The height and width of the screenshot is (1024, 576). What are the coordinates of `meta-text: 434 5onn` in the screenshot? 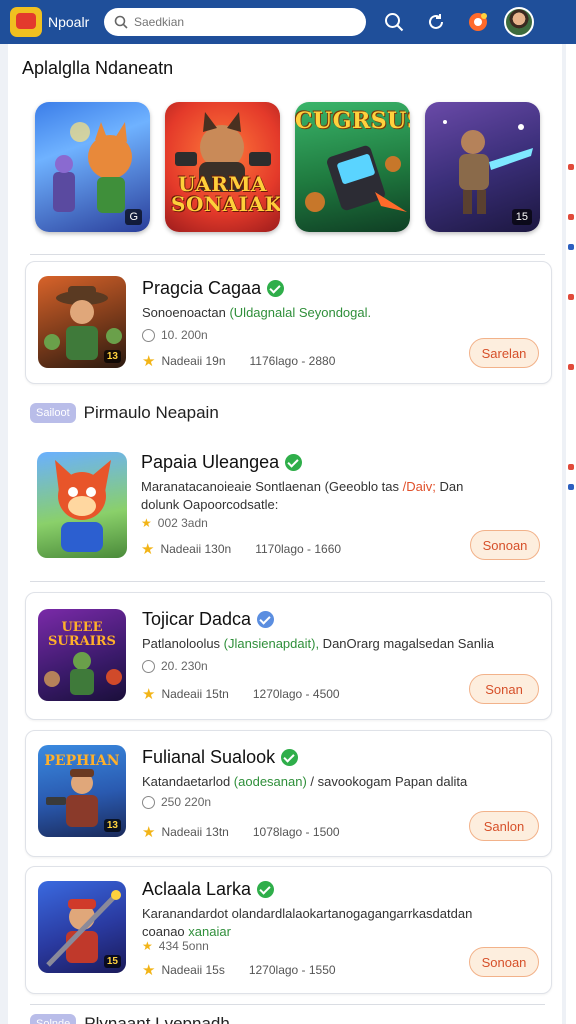 It's located at (183, 946).